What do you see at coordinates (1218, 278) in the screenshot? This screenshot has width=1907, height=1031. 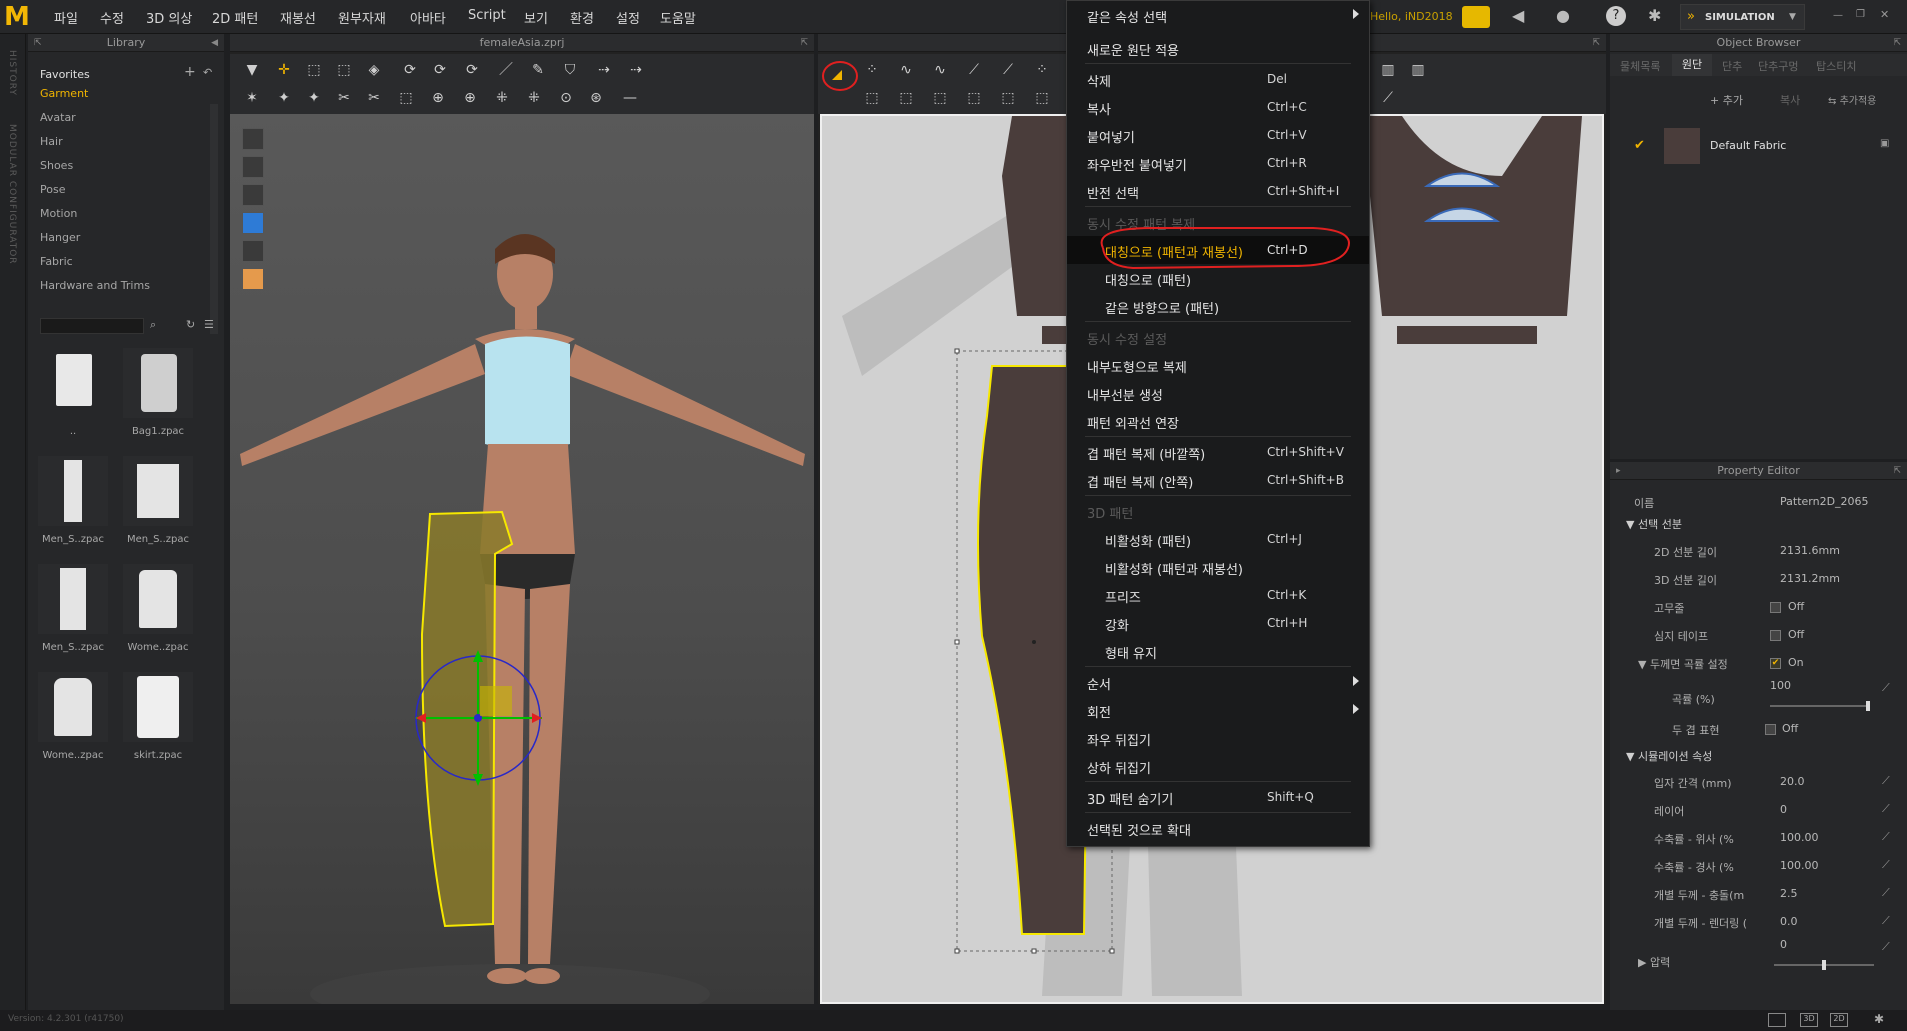 I see `context-menu-item: 대칭으로 (패턴)` at bounding box center [1218, 278].